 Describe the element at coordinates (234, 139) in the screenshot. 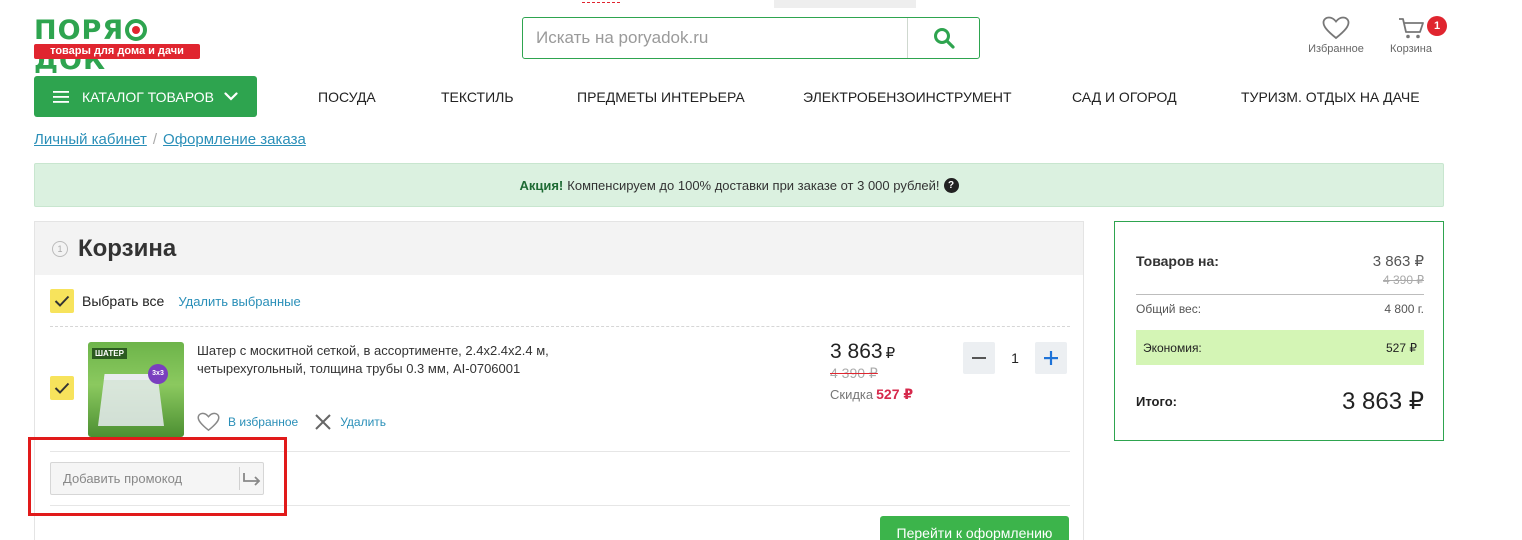

I see `breadcrumb-checkout: Оформление заказа` at that location.